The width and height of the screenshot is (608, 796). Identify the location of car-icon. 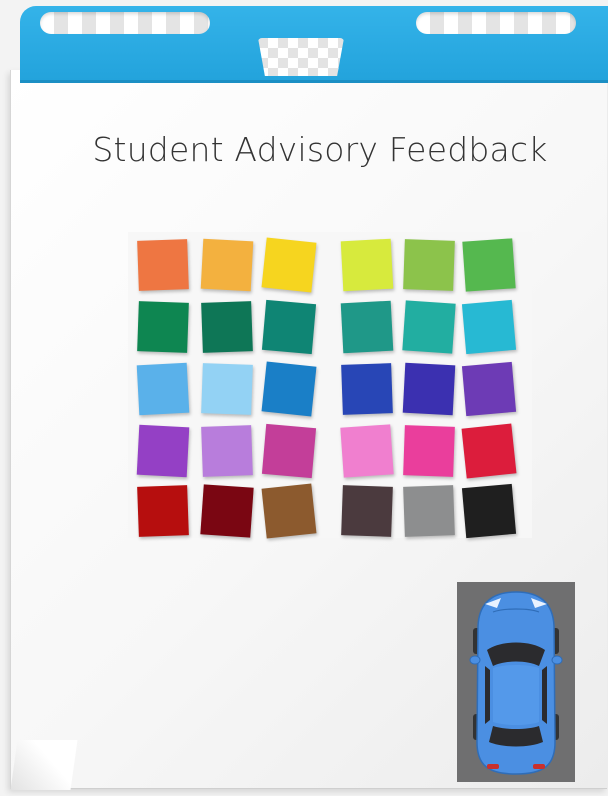
(516, 682).